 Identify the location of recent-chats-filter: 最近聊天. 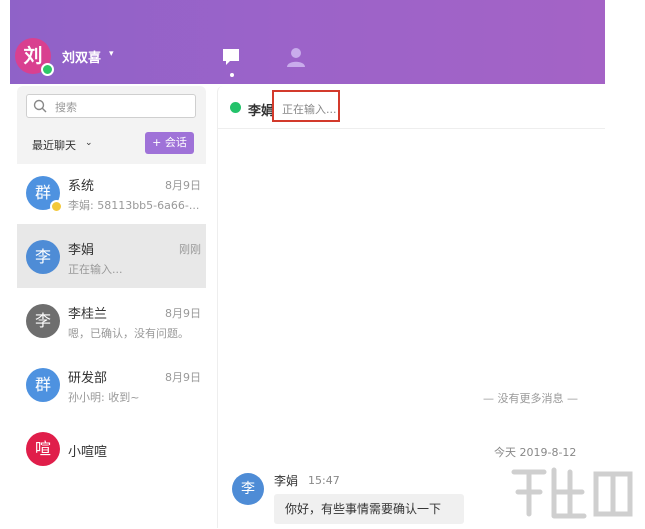
(54, 145).